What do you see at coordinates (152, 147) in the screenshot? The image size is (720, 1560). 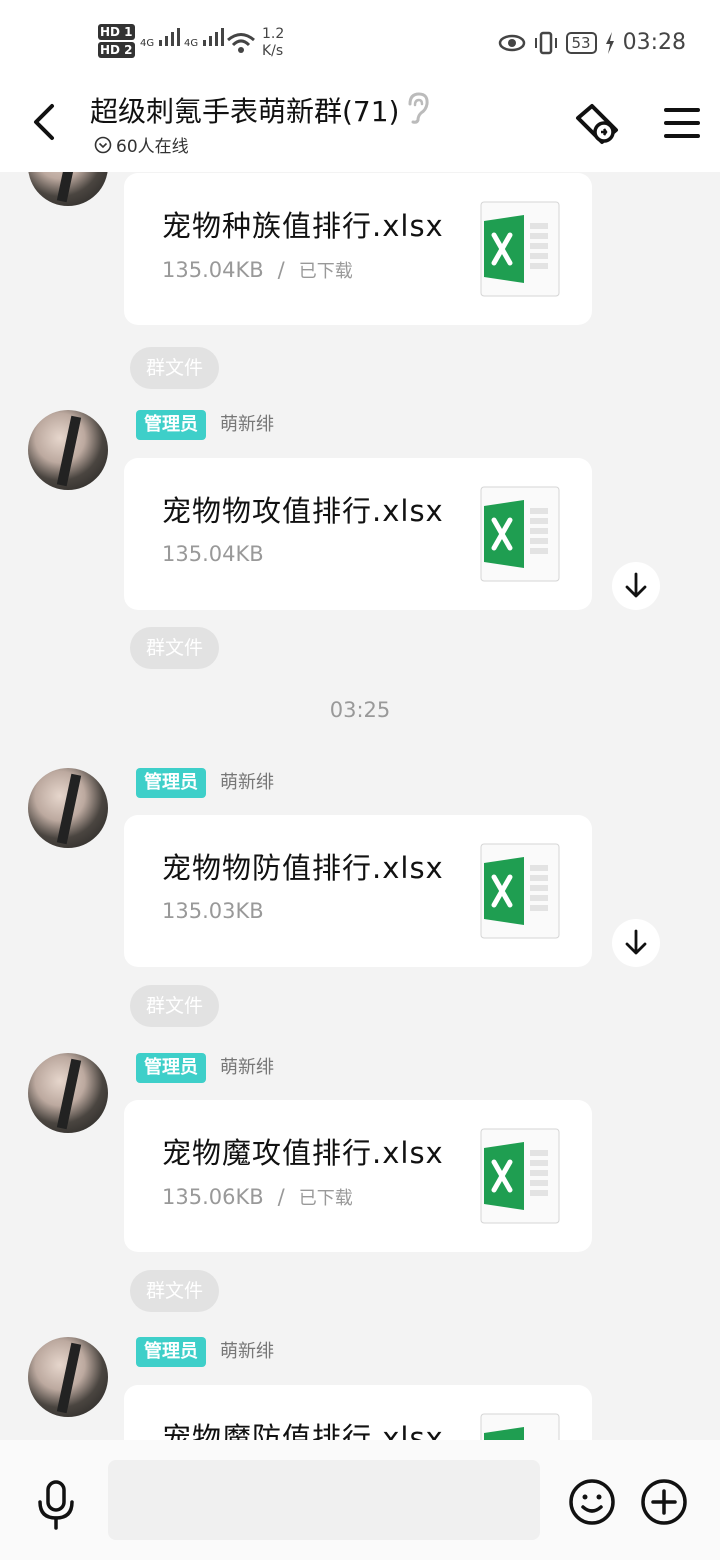 I see `online-count-label: 60人在线` at bounding box center [152, 147].